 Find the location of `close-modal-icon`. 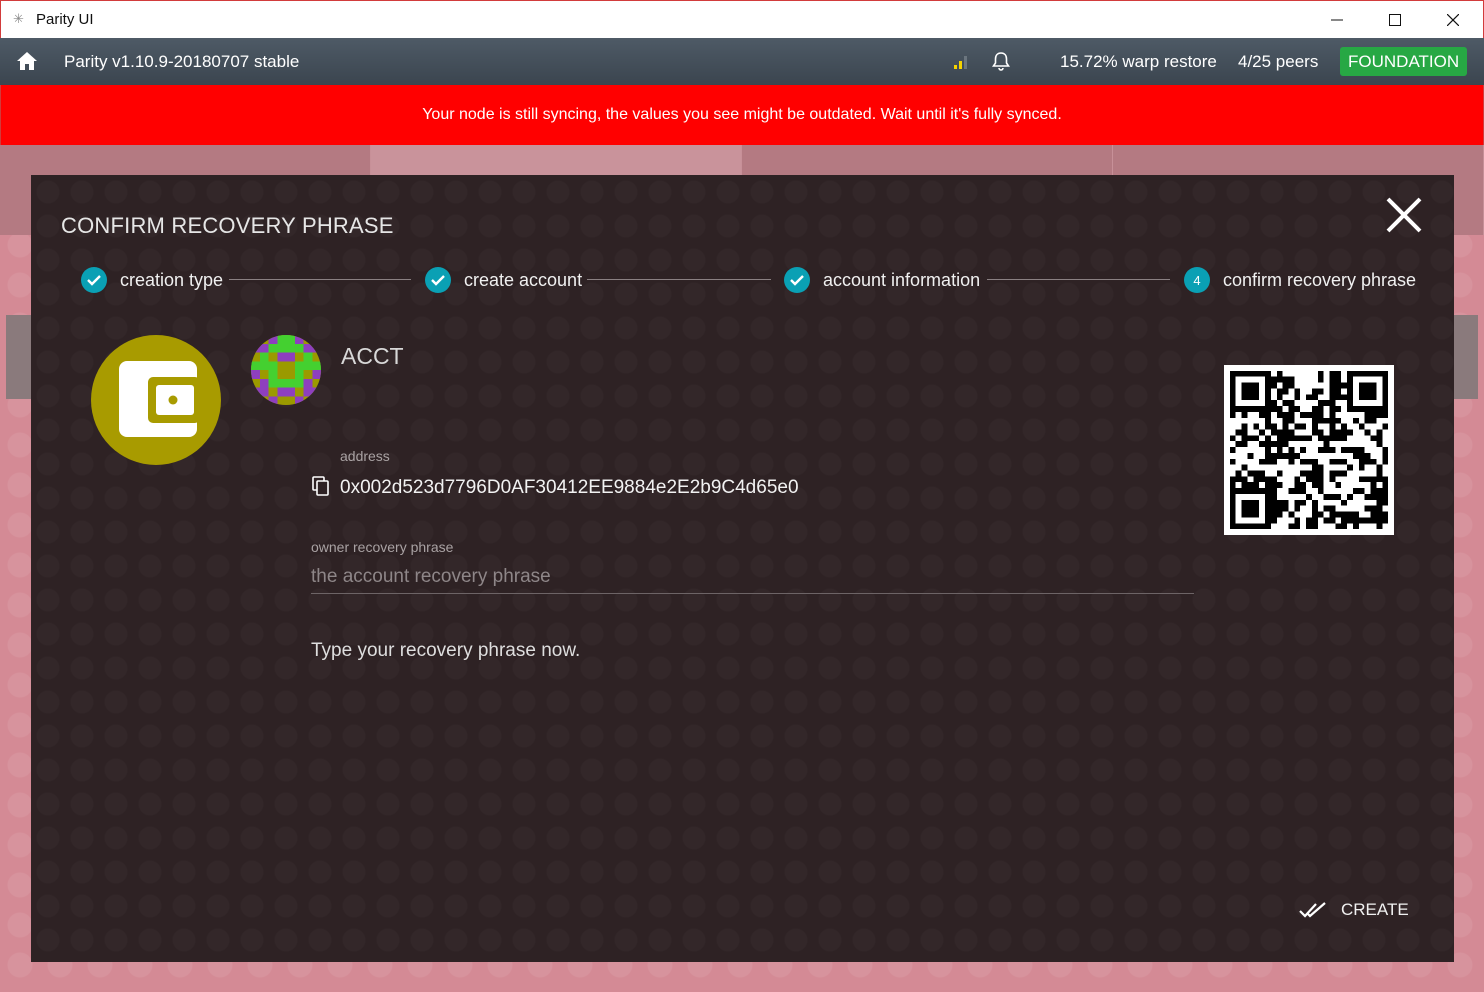

close-modal-icon is located at coordinates (1404, 215).